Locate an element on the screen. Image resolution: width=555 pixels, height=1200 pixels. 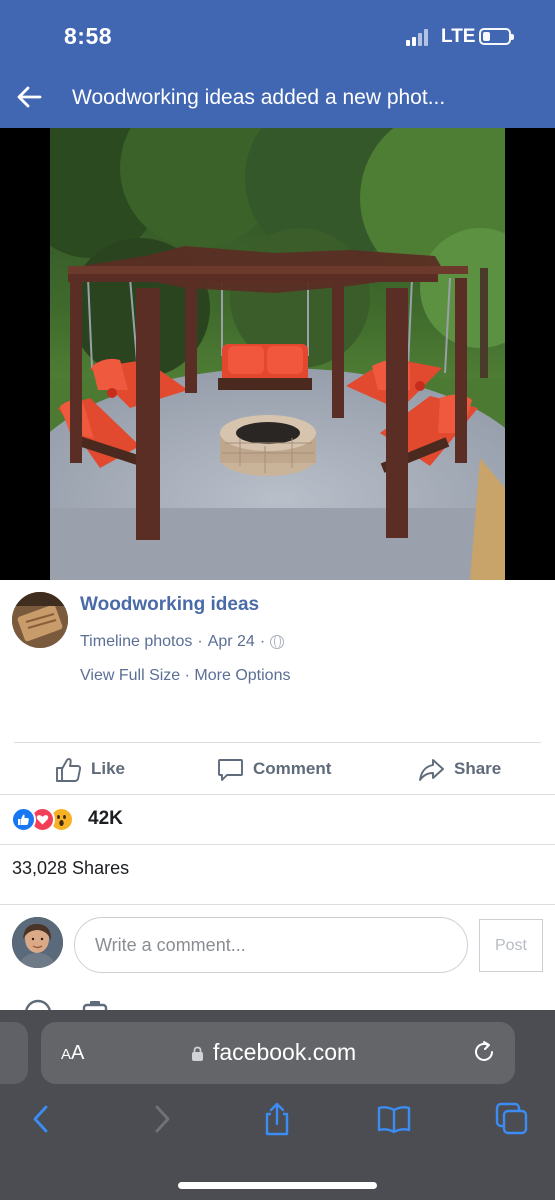
post-date: Apr 24 is located at coordinates (231, 642).